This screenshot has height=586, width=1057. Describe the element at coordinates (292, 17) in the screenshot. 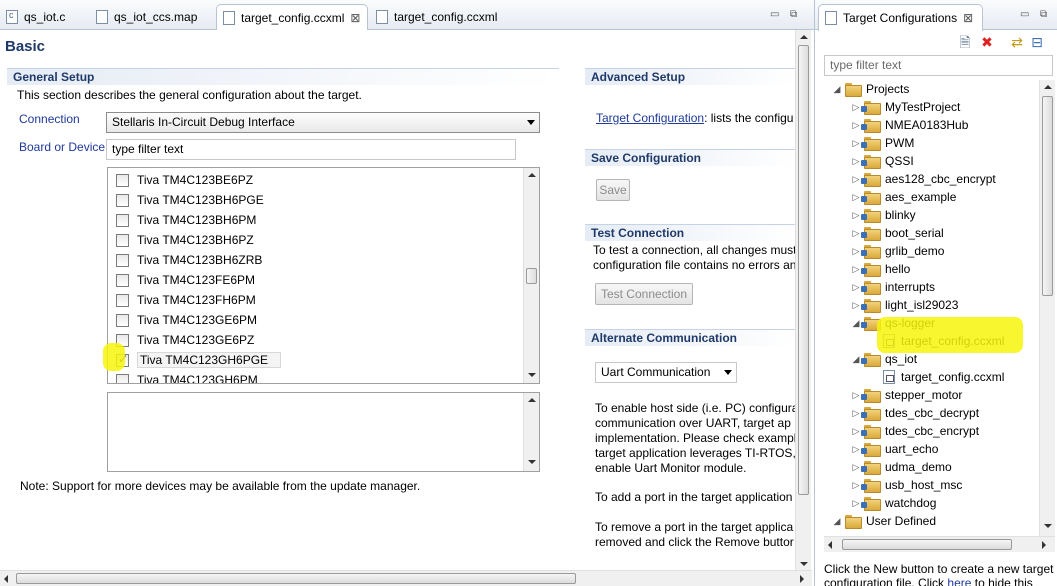

I see `tab-target-config-active: target_config.ccxml ⊠` at that location.